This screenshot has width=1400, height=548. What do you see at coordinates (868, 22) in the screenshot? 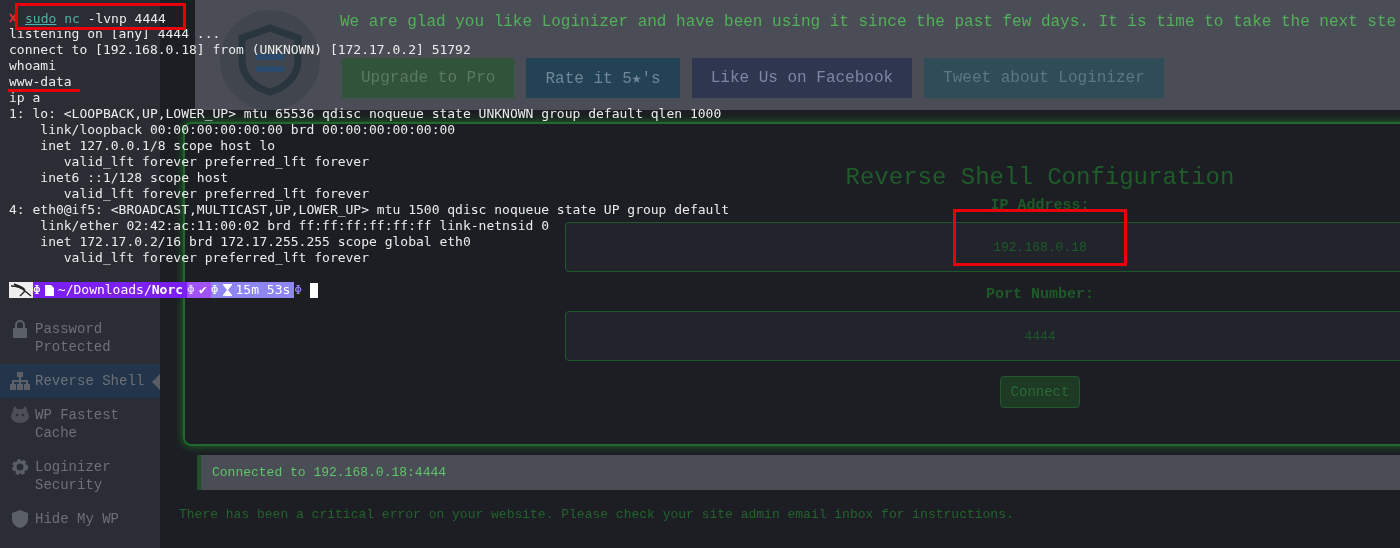
I see `notice-message: We are glad you like Loginizer and have been using it since the past few days. It is time to take the next ste` at bounding box center [868, 22].